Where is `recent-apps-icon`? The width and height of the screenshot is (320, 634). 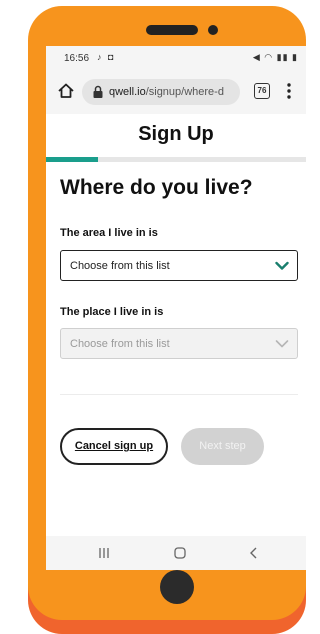 recent-apps-icon is located at coordinates (104, 553).